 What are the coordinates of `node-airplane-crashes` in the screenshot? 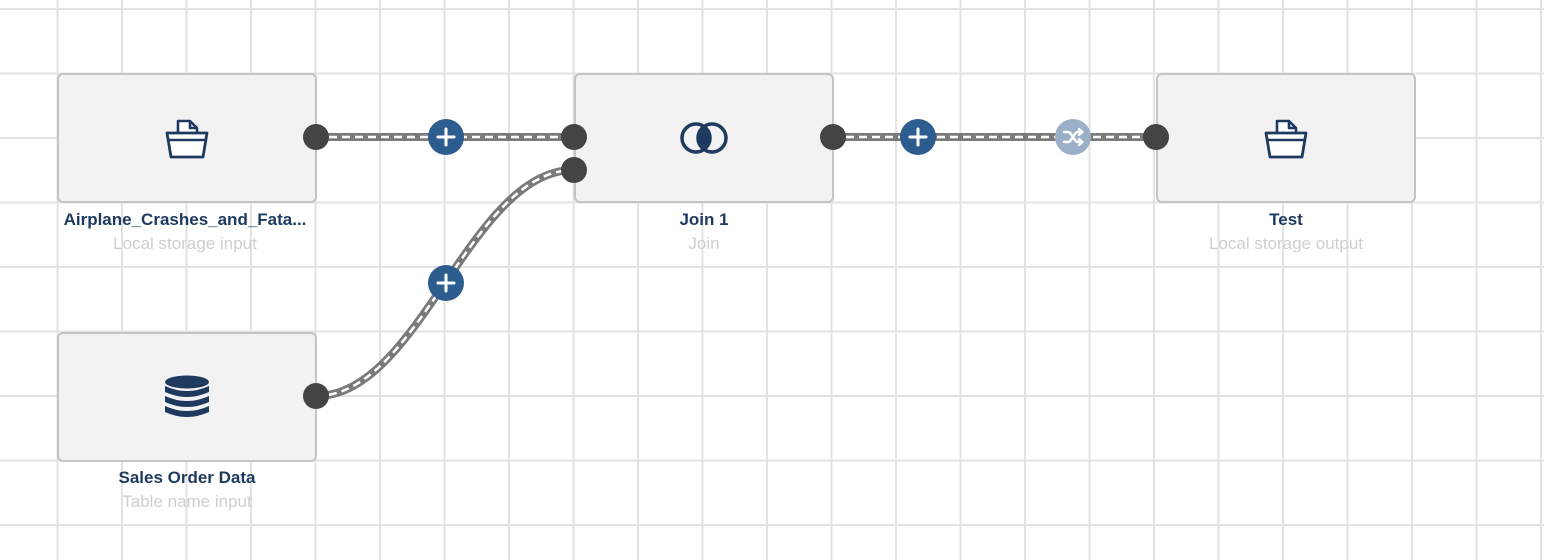 It's located at (187, 138).